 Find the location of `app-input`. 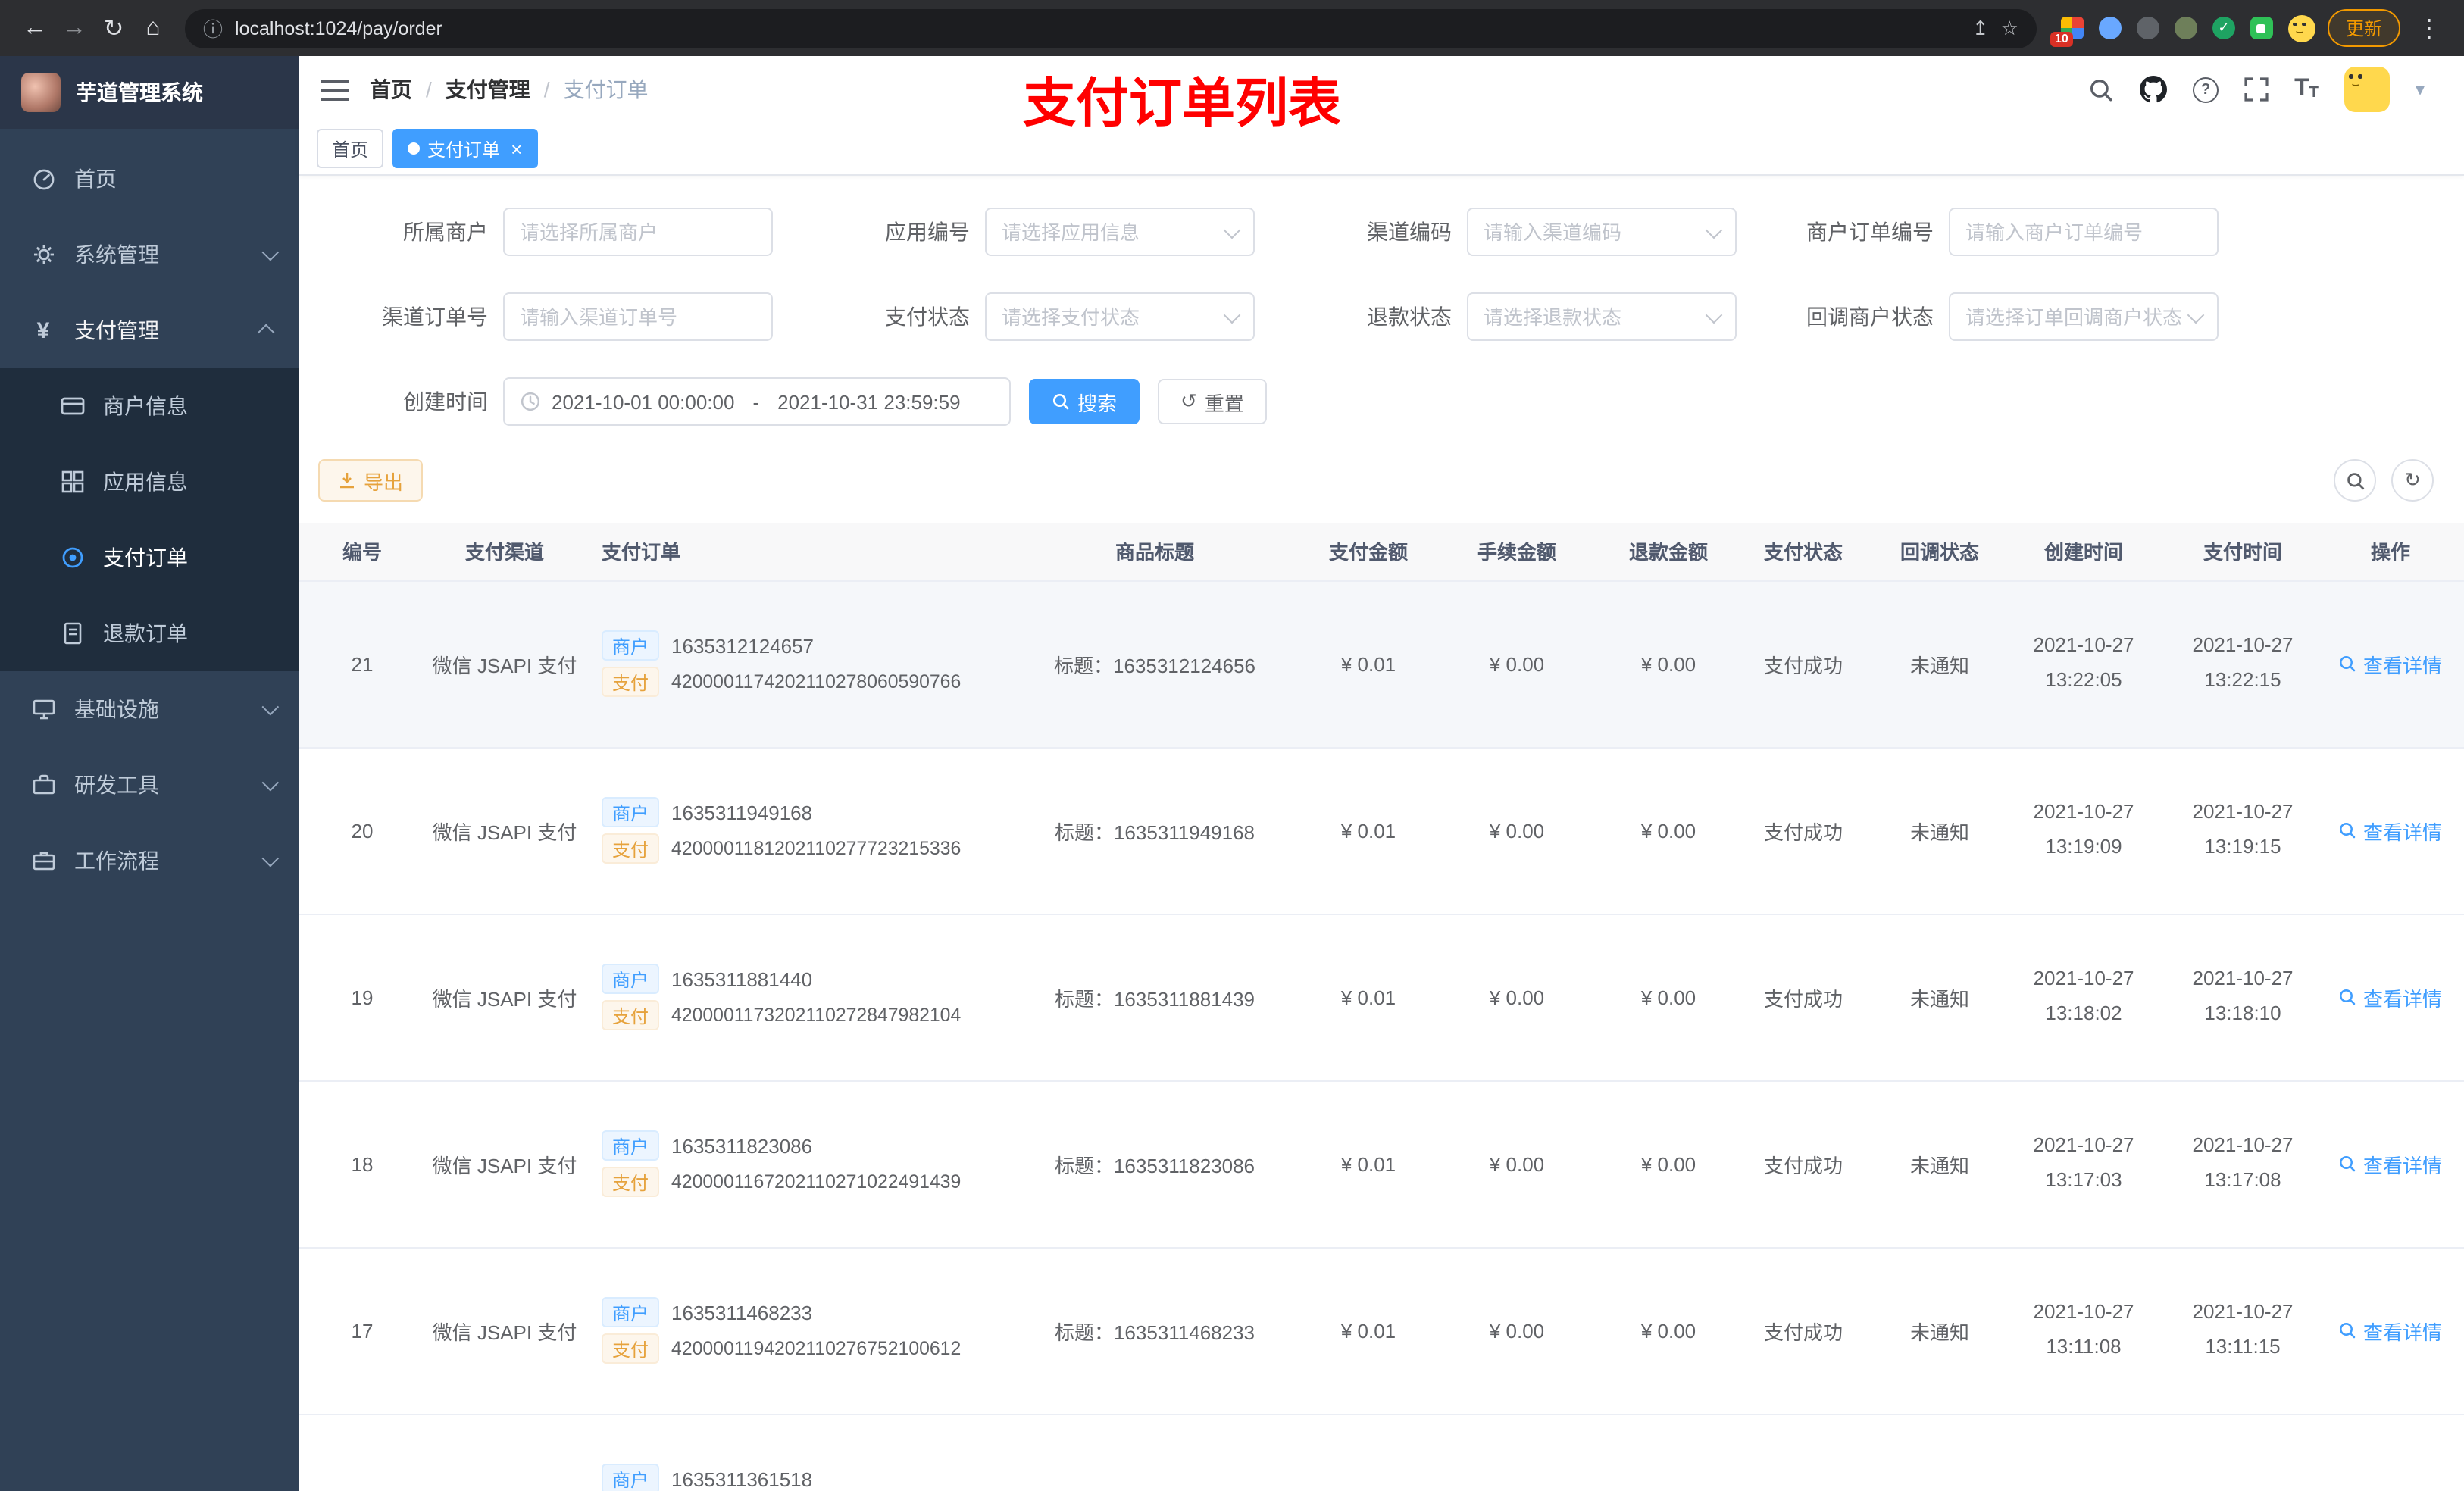

app-input is located at coordinates (1120, 232).